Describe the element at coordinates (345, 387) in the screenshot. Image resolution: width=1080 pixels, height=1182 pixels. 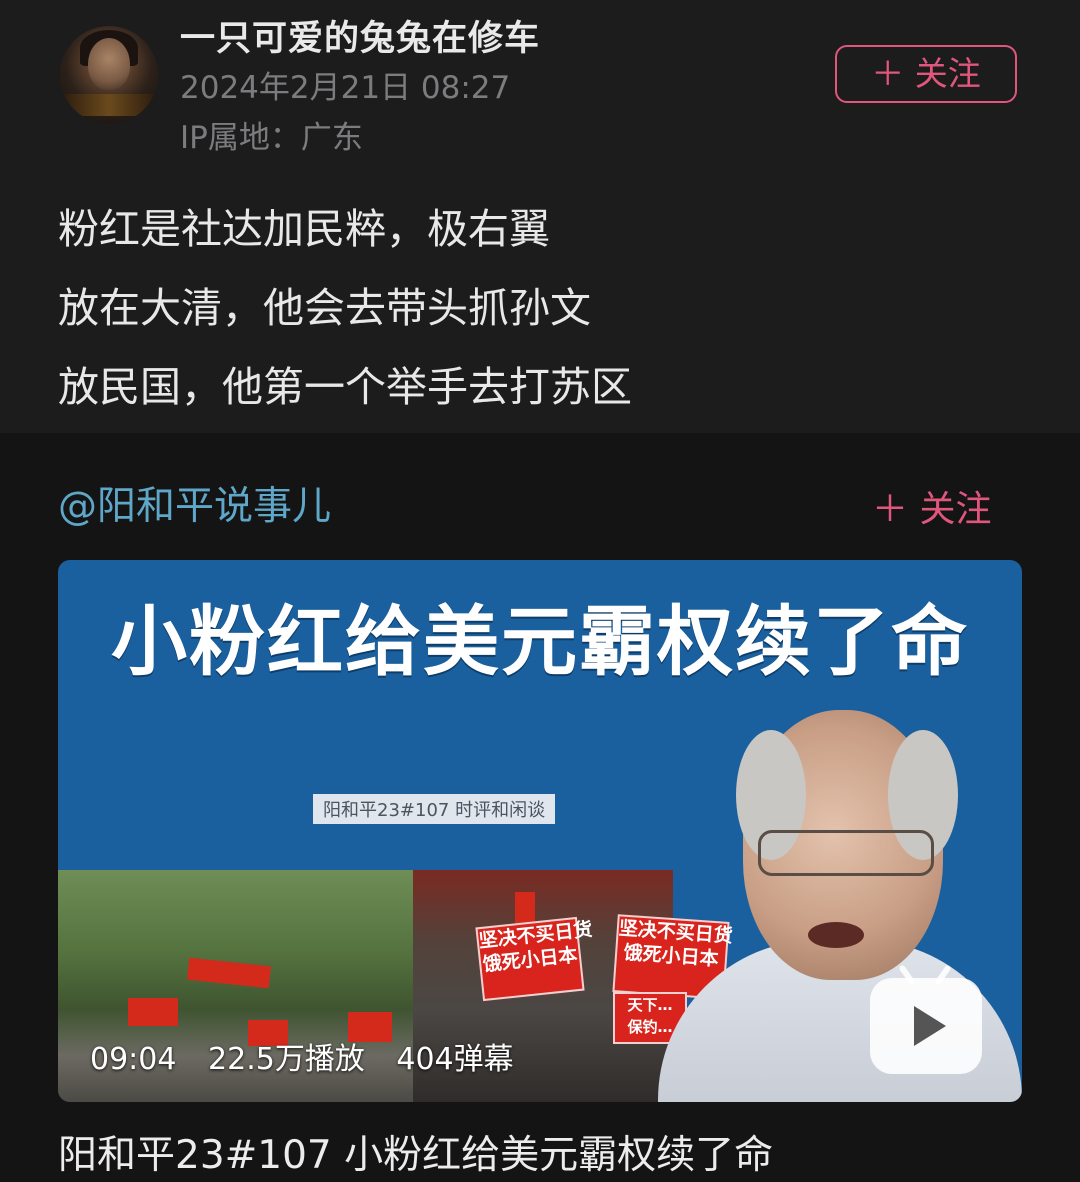
I see `post-text-line: 放民国，他第一个举手去打苏区` at that location.